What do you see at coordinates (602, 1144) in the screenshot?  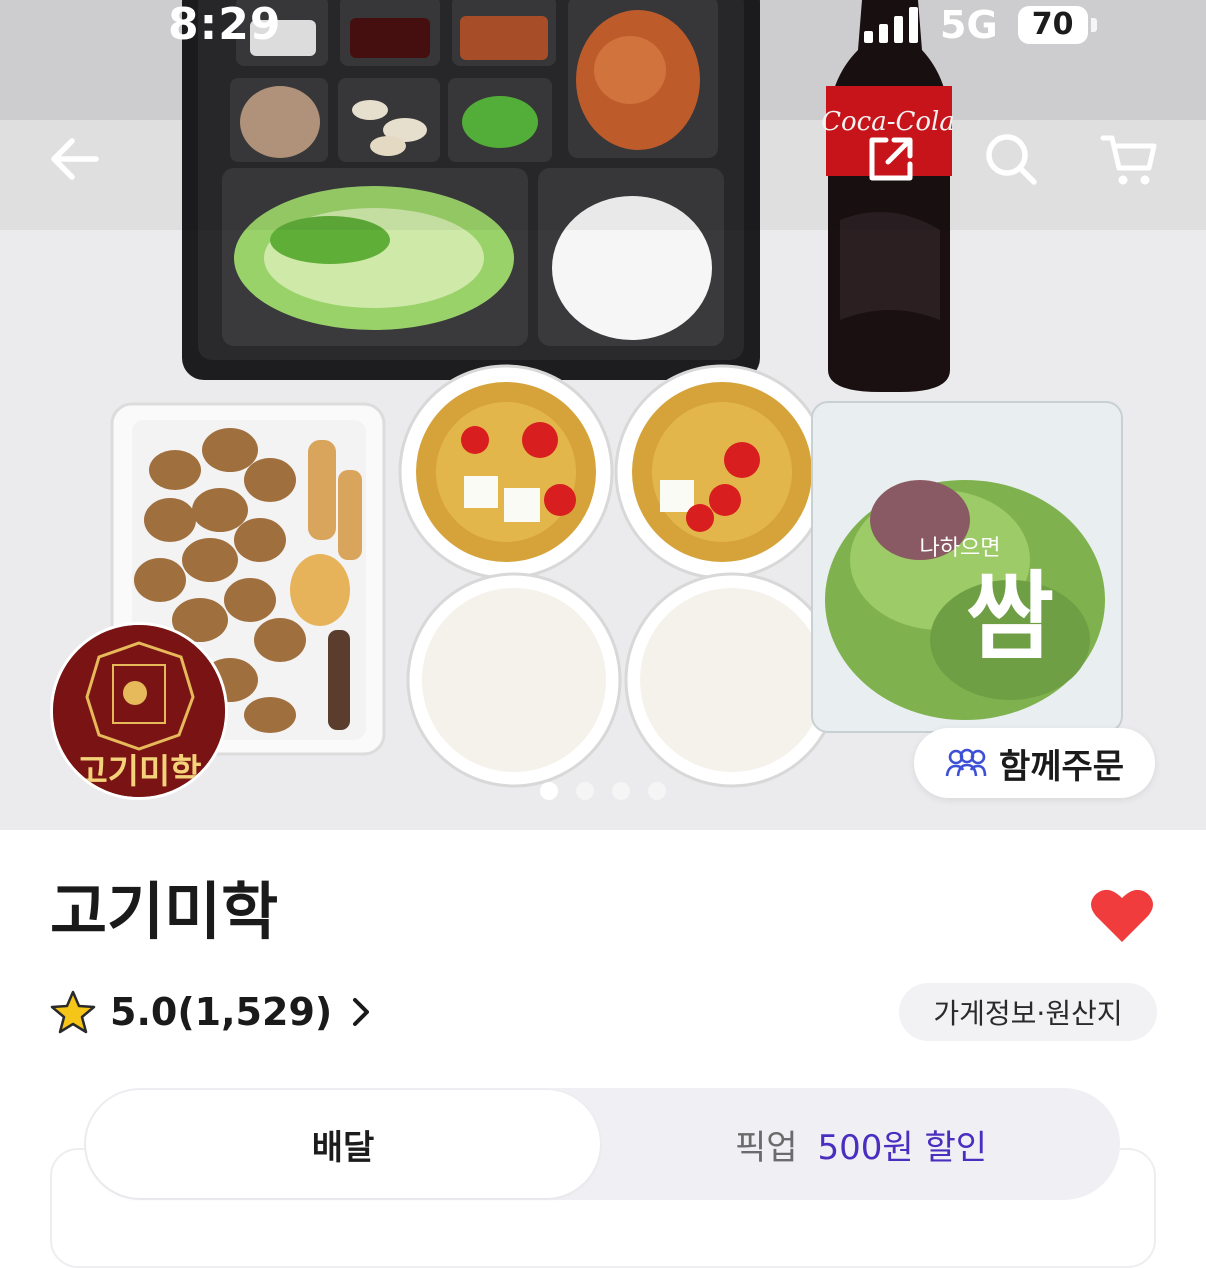 I see `order-type-tabs: 배달 픽업 500원 할인` at bounding box center [602, 1144].